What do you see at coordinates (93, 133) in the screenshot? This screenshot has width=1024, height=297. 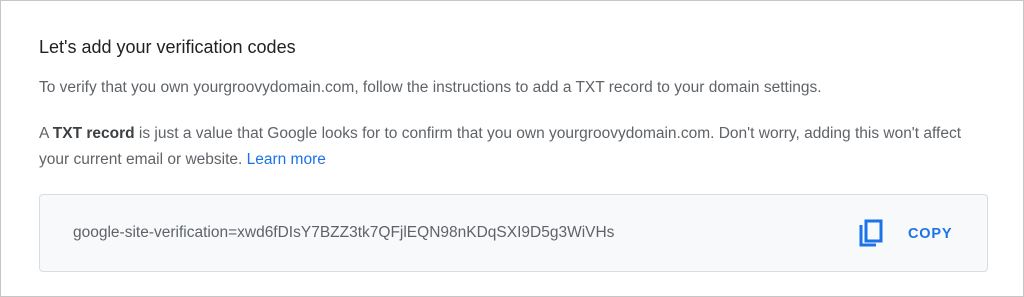 I see `txt-record-term: TXT record` at bounding box center [93, 133].